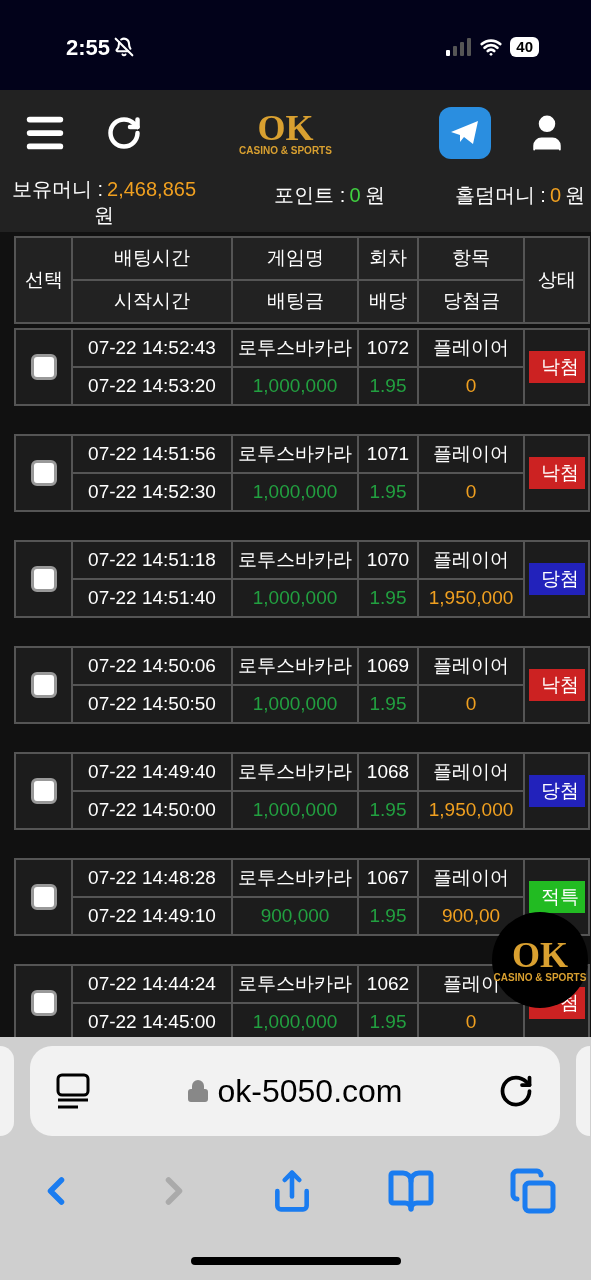 The height and width of the screenshot is (1280, 591). I want to click on lock-icon, so click(197, 1091).